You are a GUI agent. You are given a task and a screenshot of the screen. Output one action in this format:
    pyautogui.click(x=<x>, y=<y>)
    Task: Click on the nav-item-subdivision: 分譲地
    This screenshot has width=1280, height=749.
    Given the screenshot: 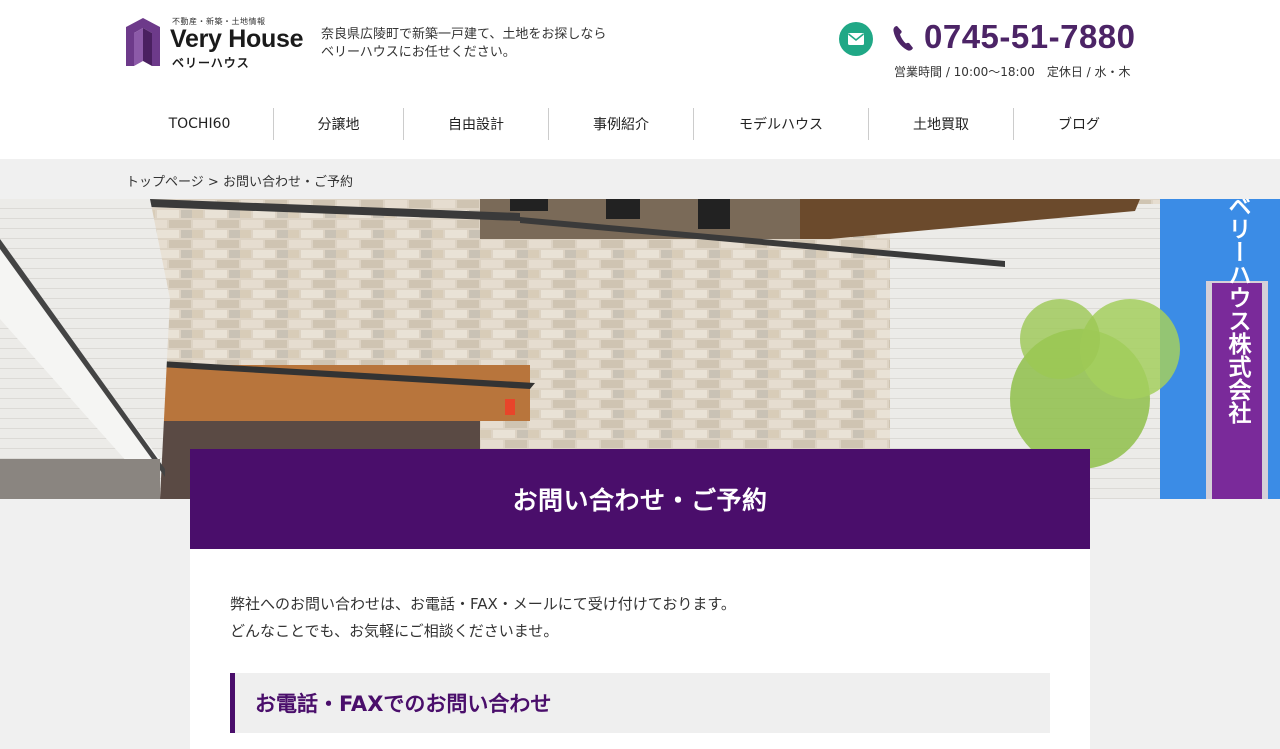 What is the action you would take?
    pyautogui.click(x=339, y=124)
    